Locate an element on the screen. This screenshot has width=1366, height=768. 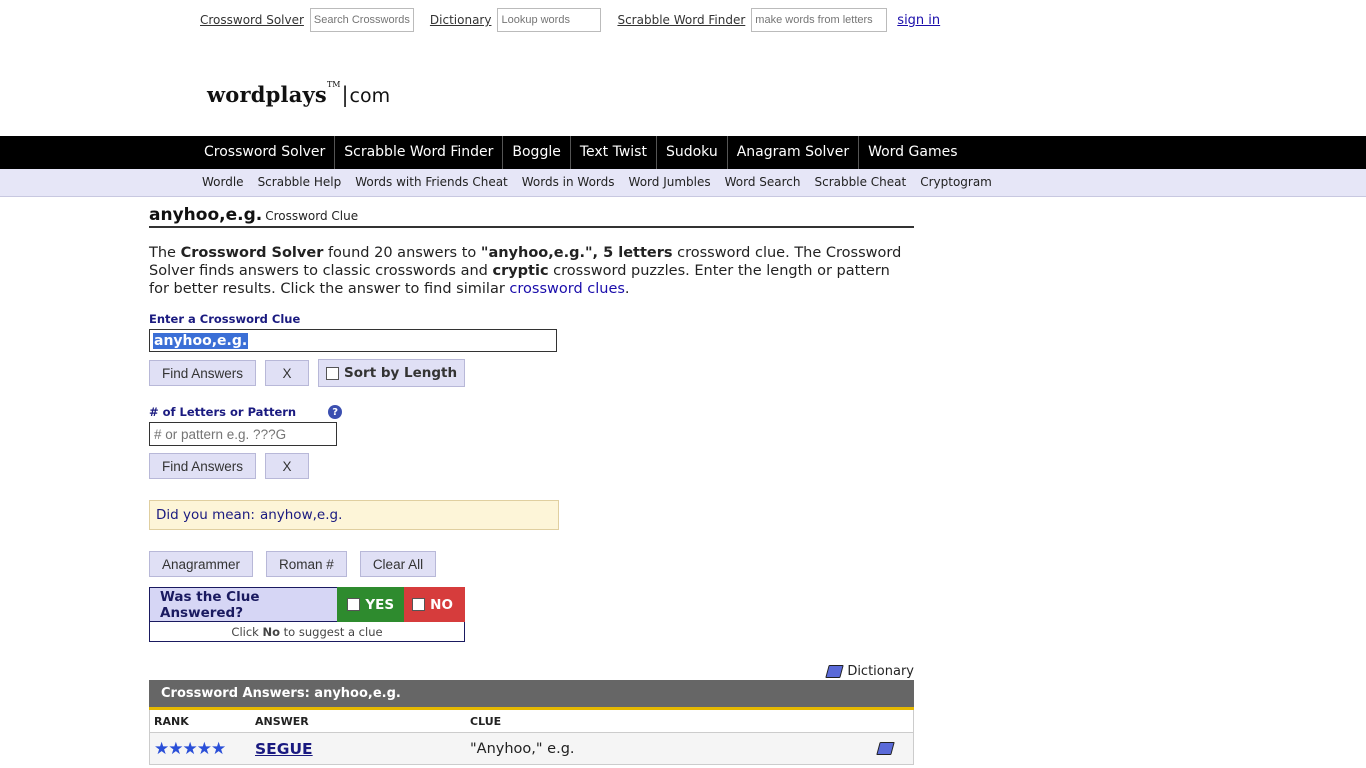
roman-numeral-button: Roman # is located at coordinates (306, 564).